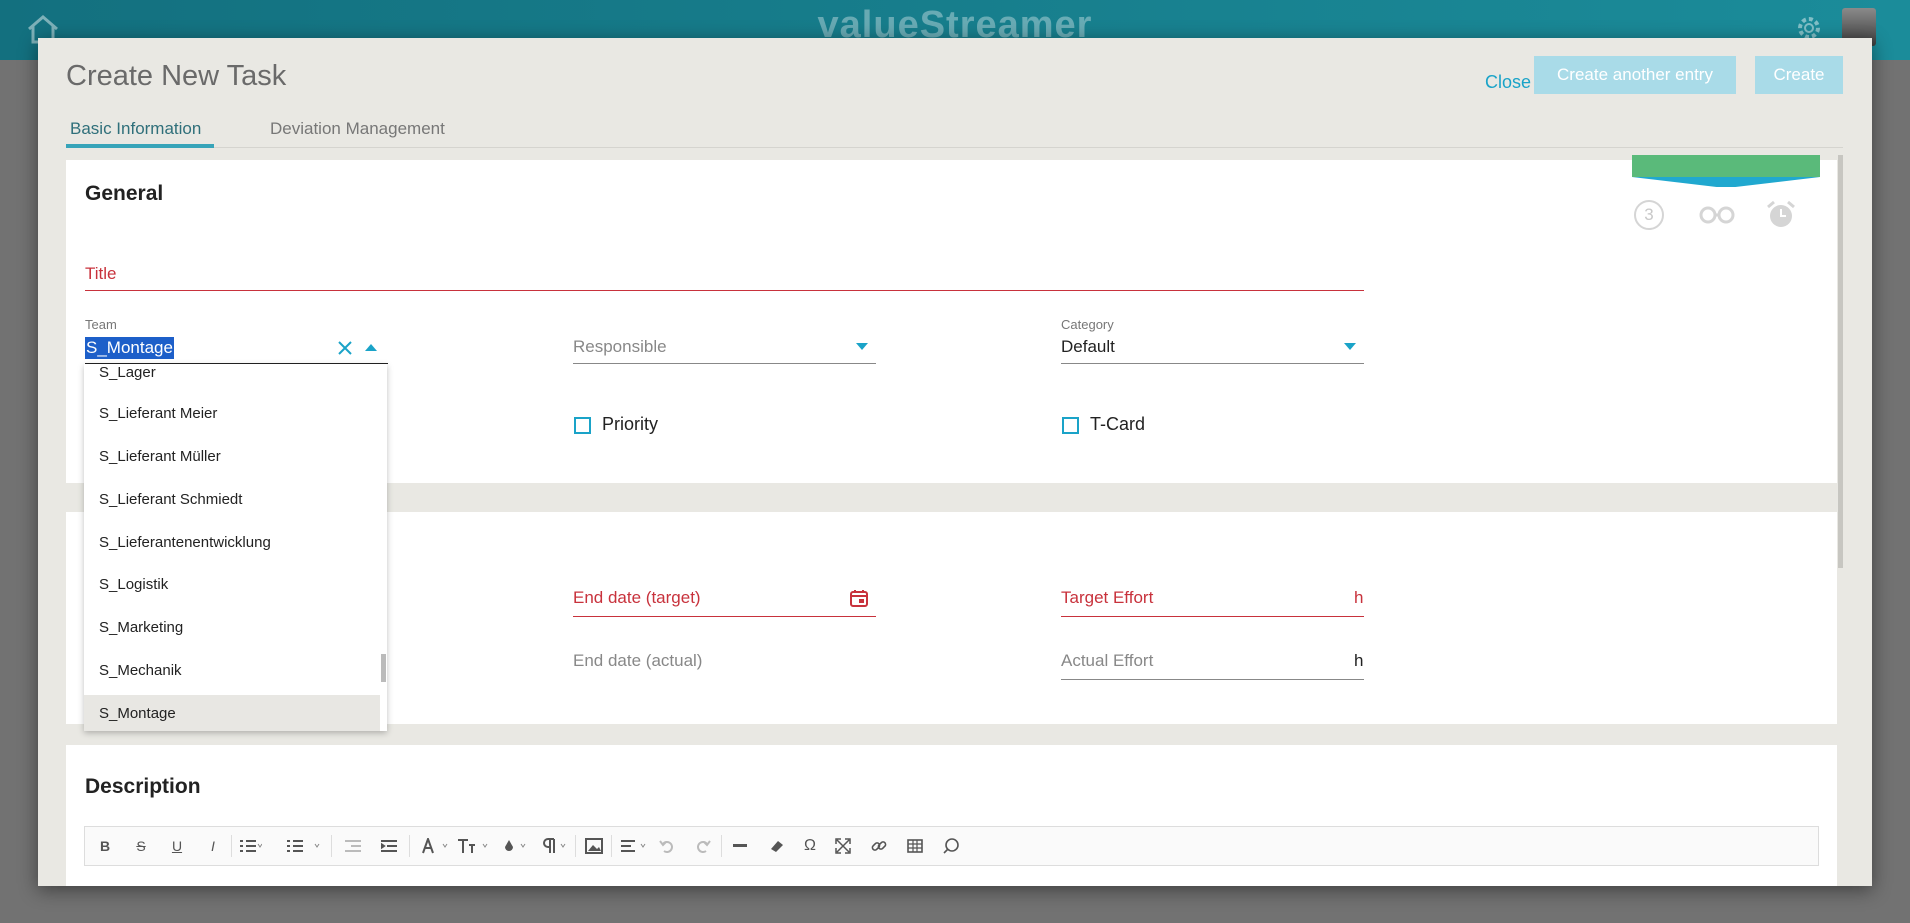 Image resolution: width=1910 pixels, height=923 pixels. What do you see at coordinates (637, 661) in the screenshot?
I see `end-date-actual-input: End date (actual)` at bounding box center [637, 661].